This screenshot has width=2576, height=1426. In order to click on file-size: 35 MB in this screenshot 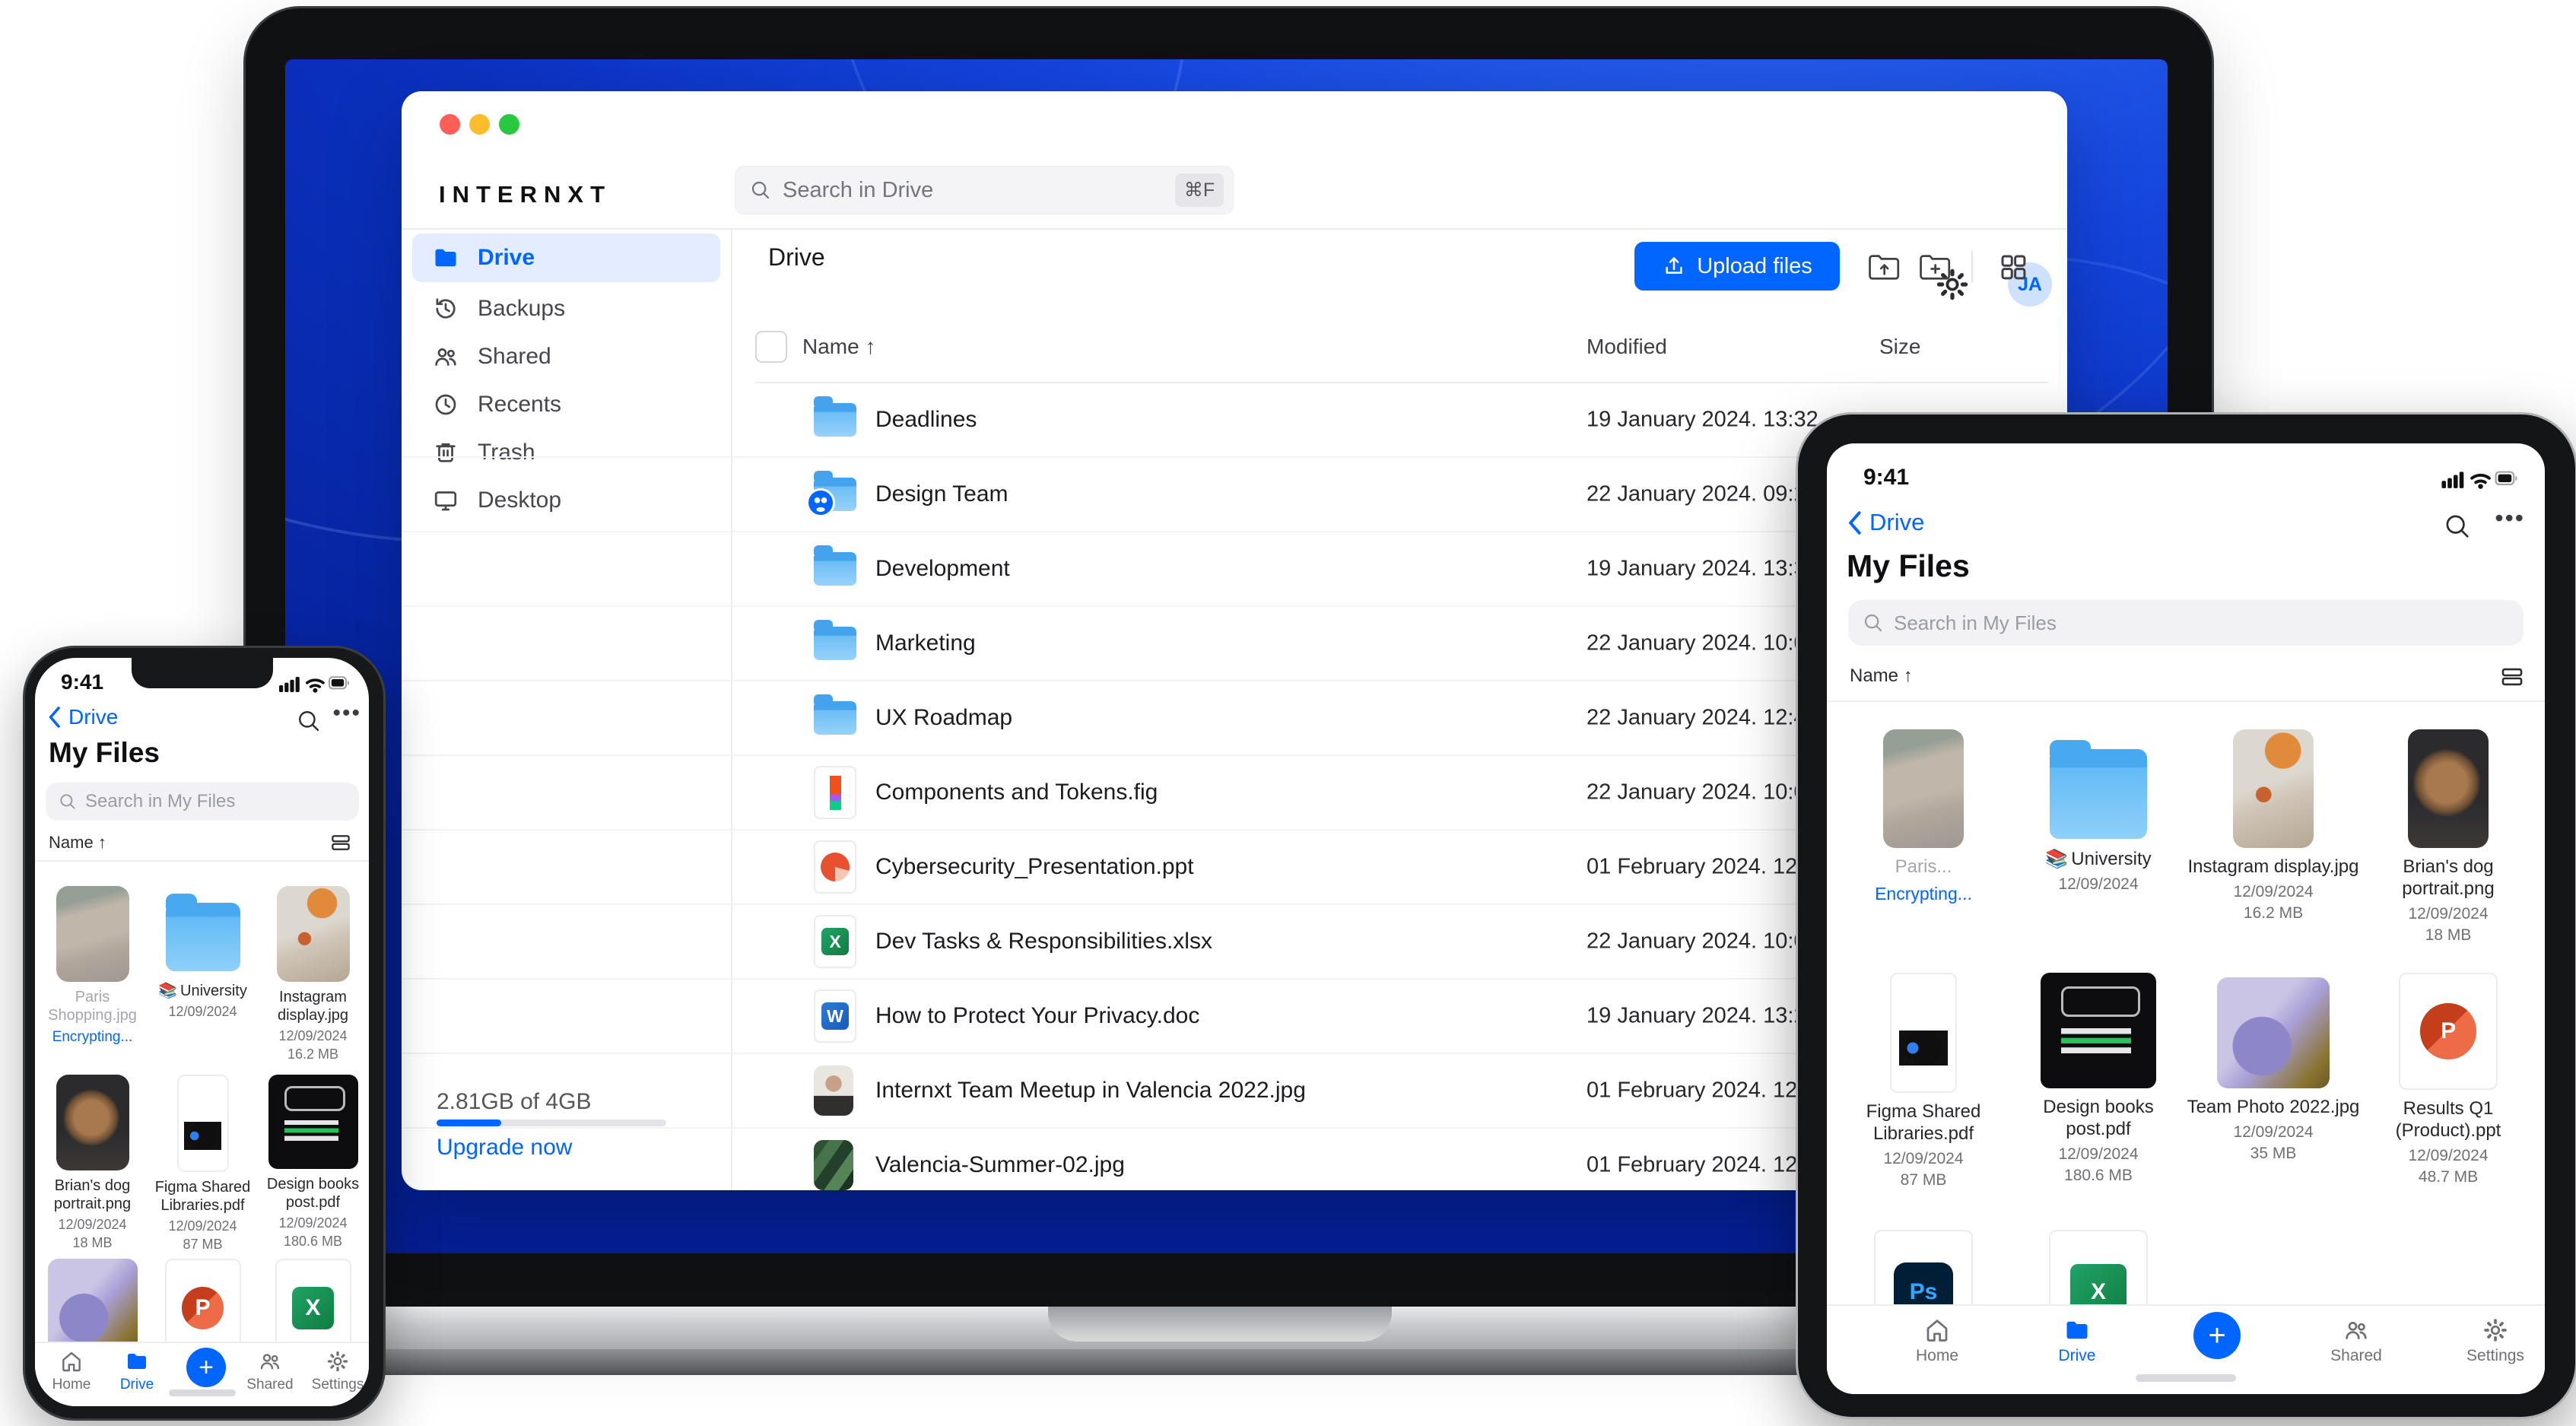, I will do `click(2273, 1153)`.